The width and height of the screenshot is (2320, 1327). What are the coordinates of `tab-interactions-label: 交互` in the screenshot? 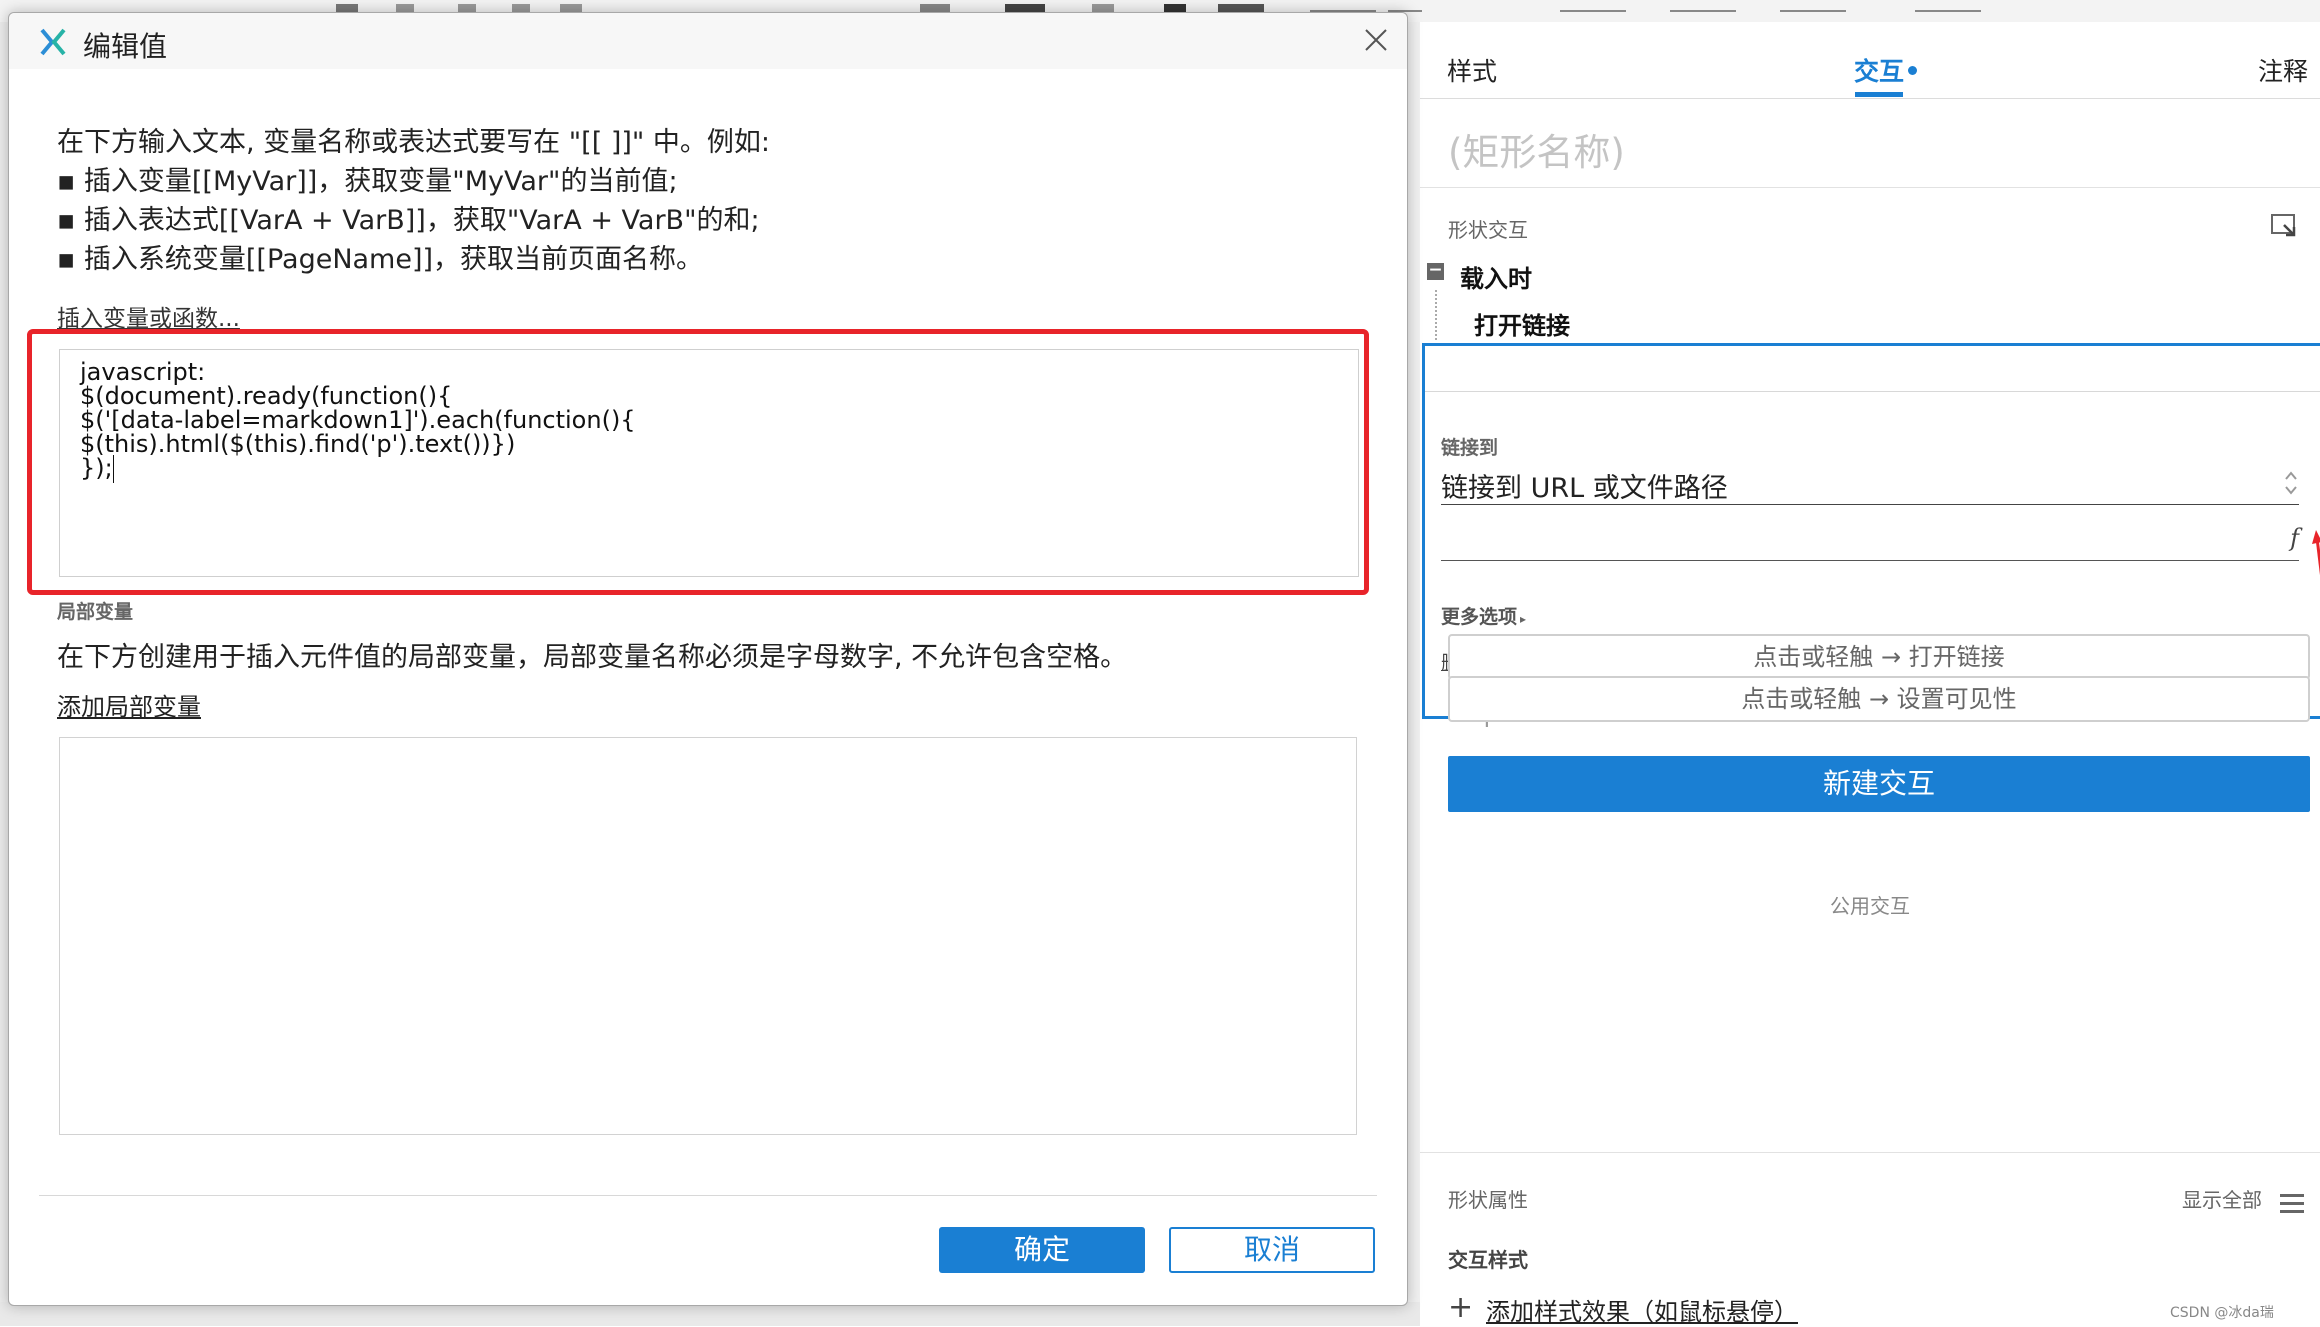 It's located at (1879, 71).